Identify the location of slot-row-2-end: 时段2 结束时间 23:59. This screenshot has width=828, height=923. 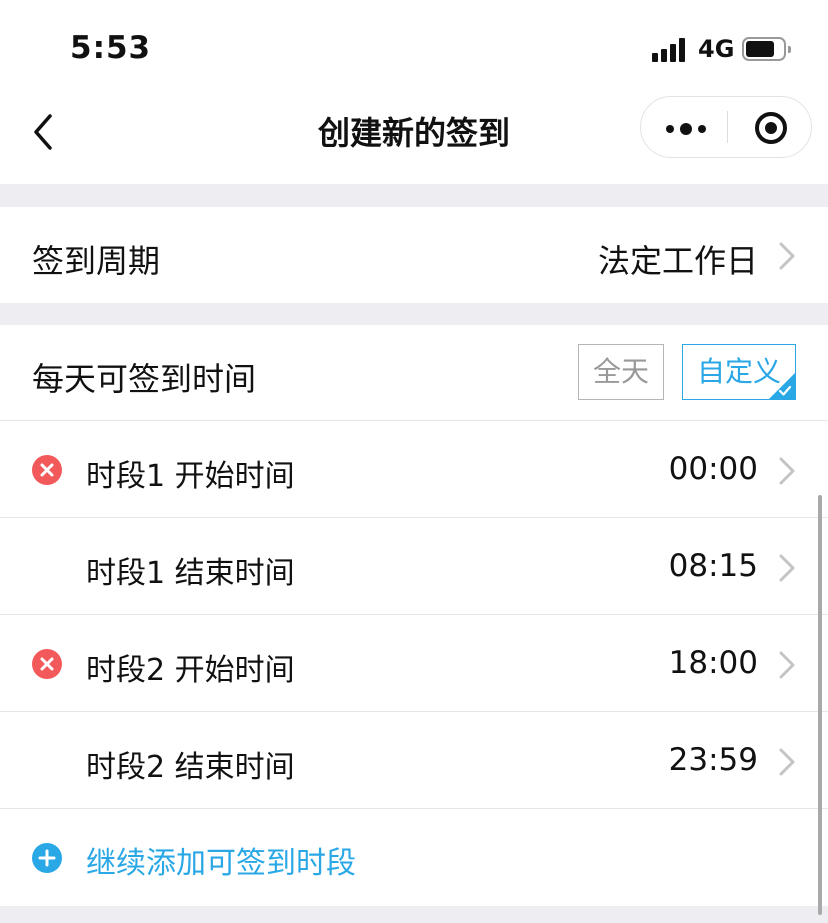
(414, 761).